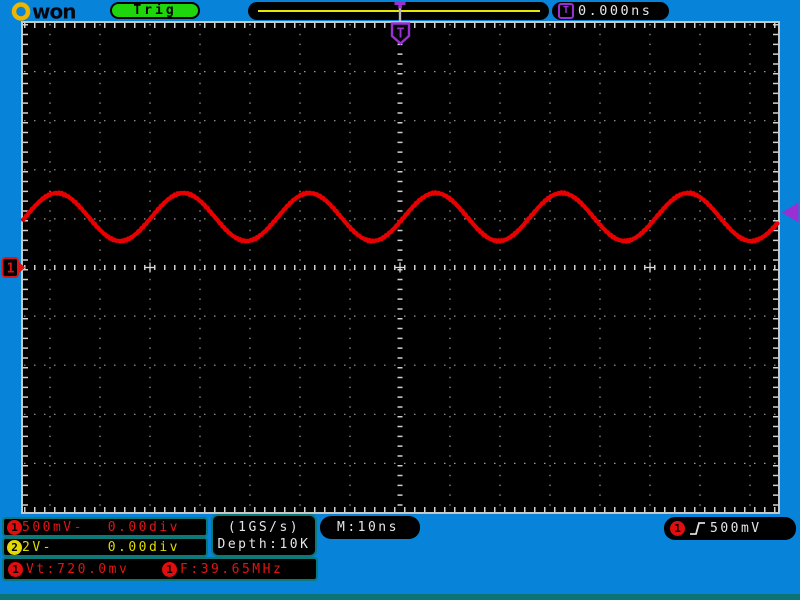 Image resolution: width=800 pixels, height=600 pixels. I want to click on measurement-frequency: F:39.65MHz, so click(232, 569).